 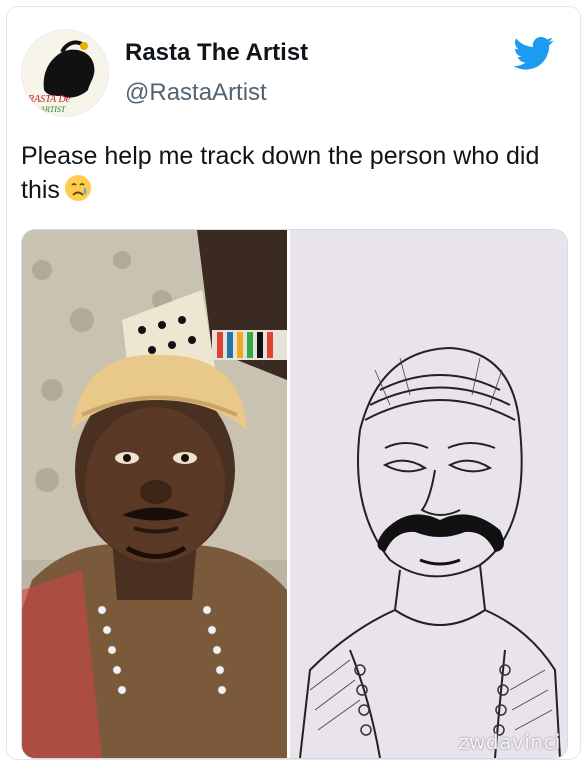 I want to click on rasta-artist-logo: RASTA De ARTIST, so click(x=65, y=73).